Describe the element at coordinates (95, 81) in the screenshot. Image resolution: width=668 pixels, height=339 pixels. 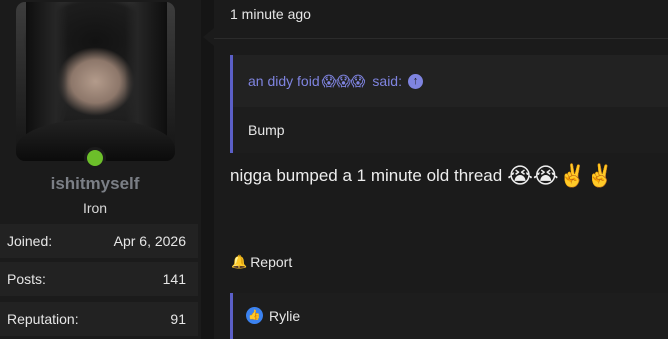
I see `avatar` at that location.